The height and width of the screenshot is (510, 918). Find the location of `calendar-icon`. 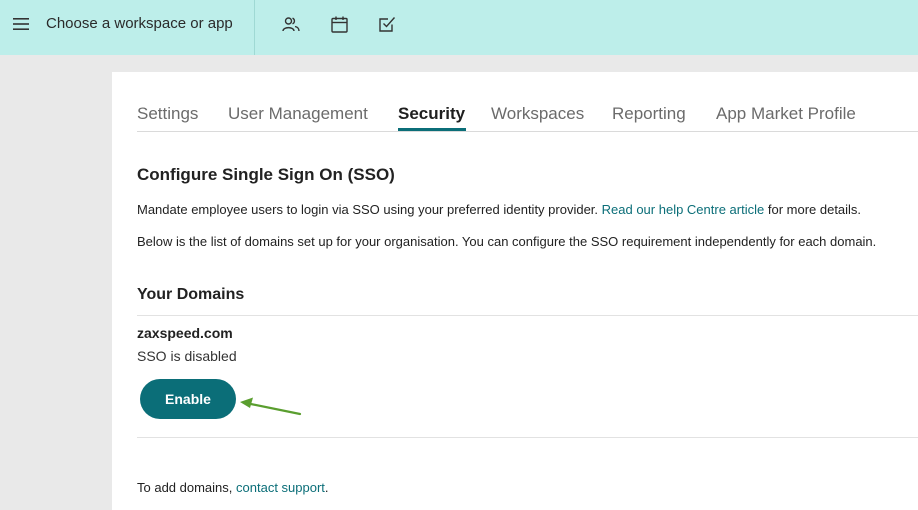

calendar-icon is located at coordinates (339, 24).